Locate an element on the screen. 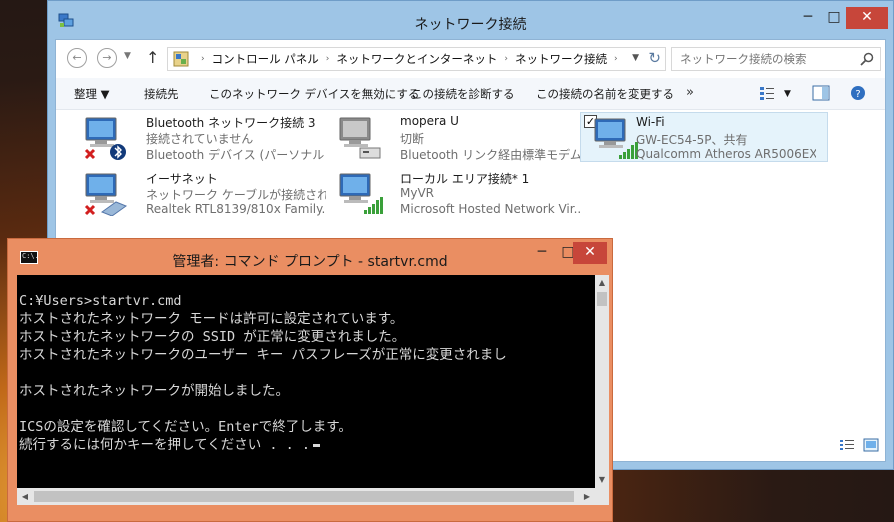 Image resolution: width=894 pixels, height=522 pixels. connection-name: イーサネット is located at coordinates (182, 179).